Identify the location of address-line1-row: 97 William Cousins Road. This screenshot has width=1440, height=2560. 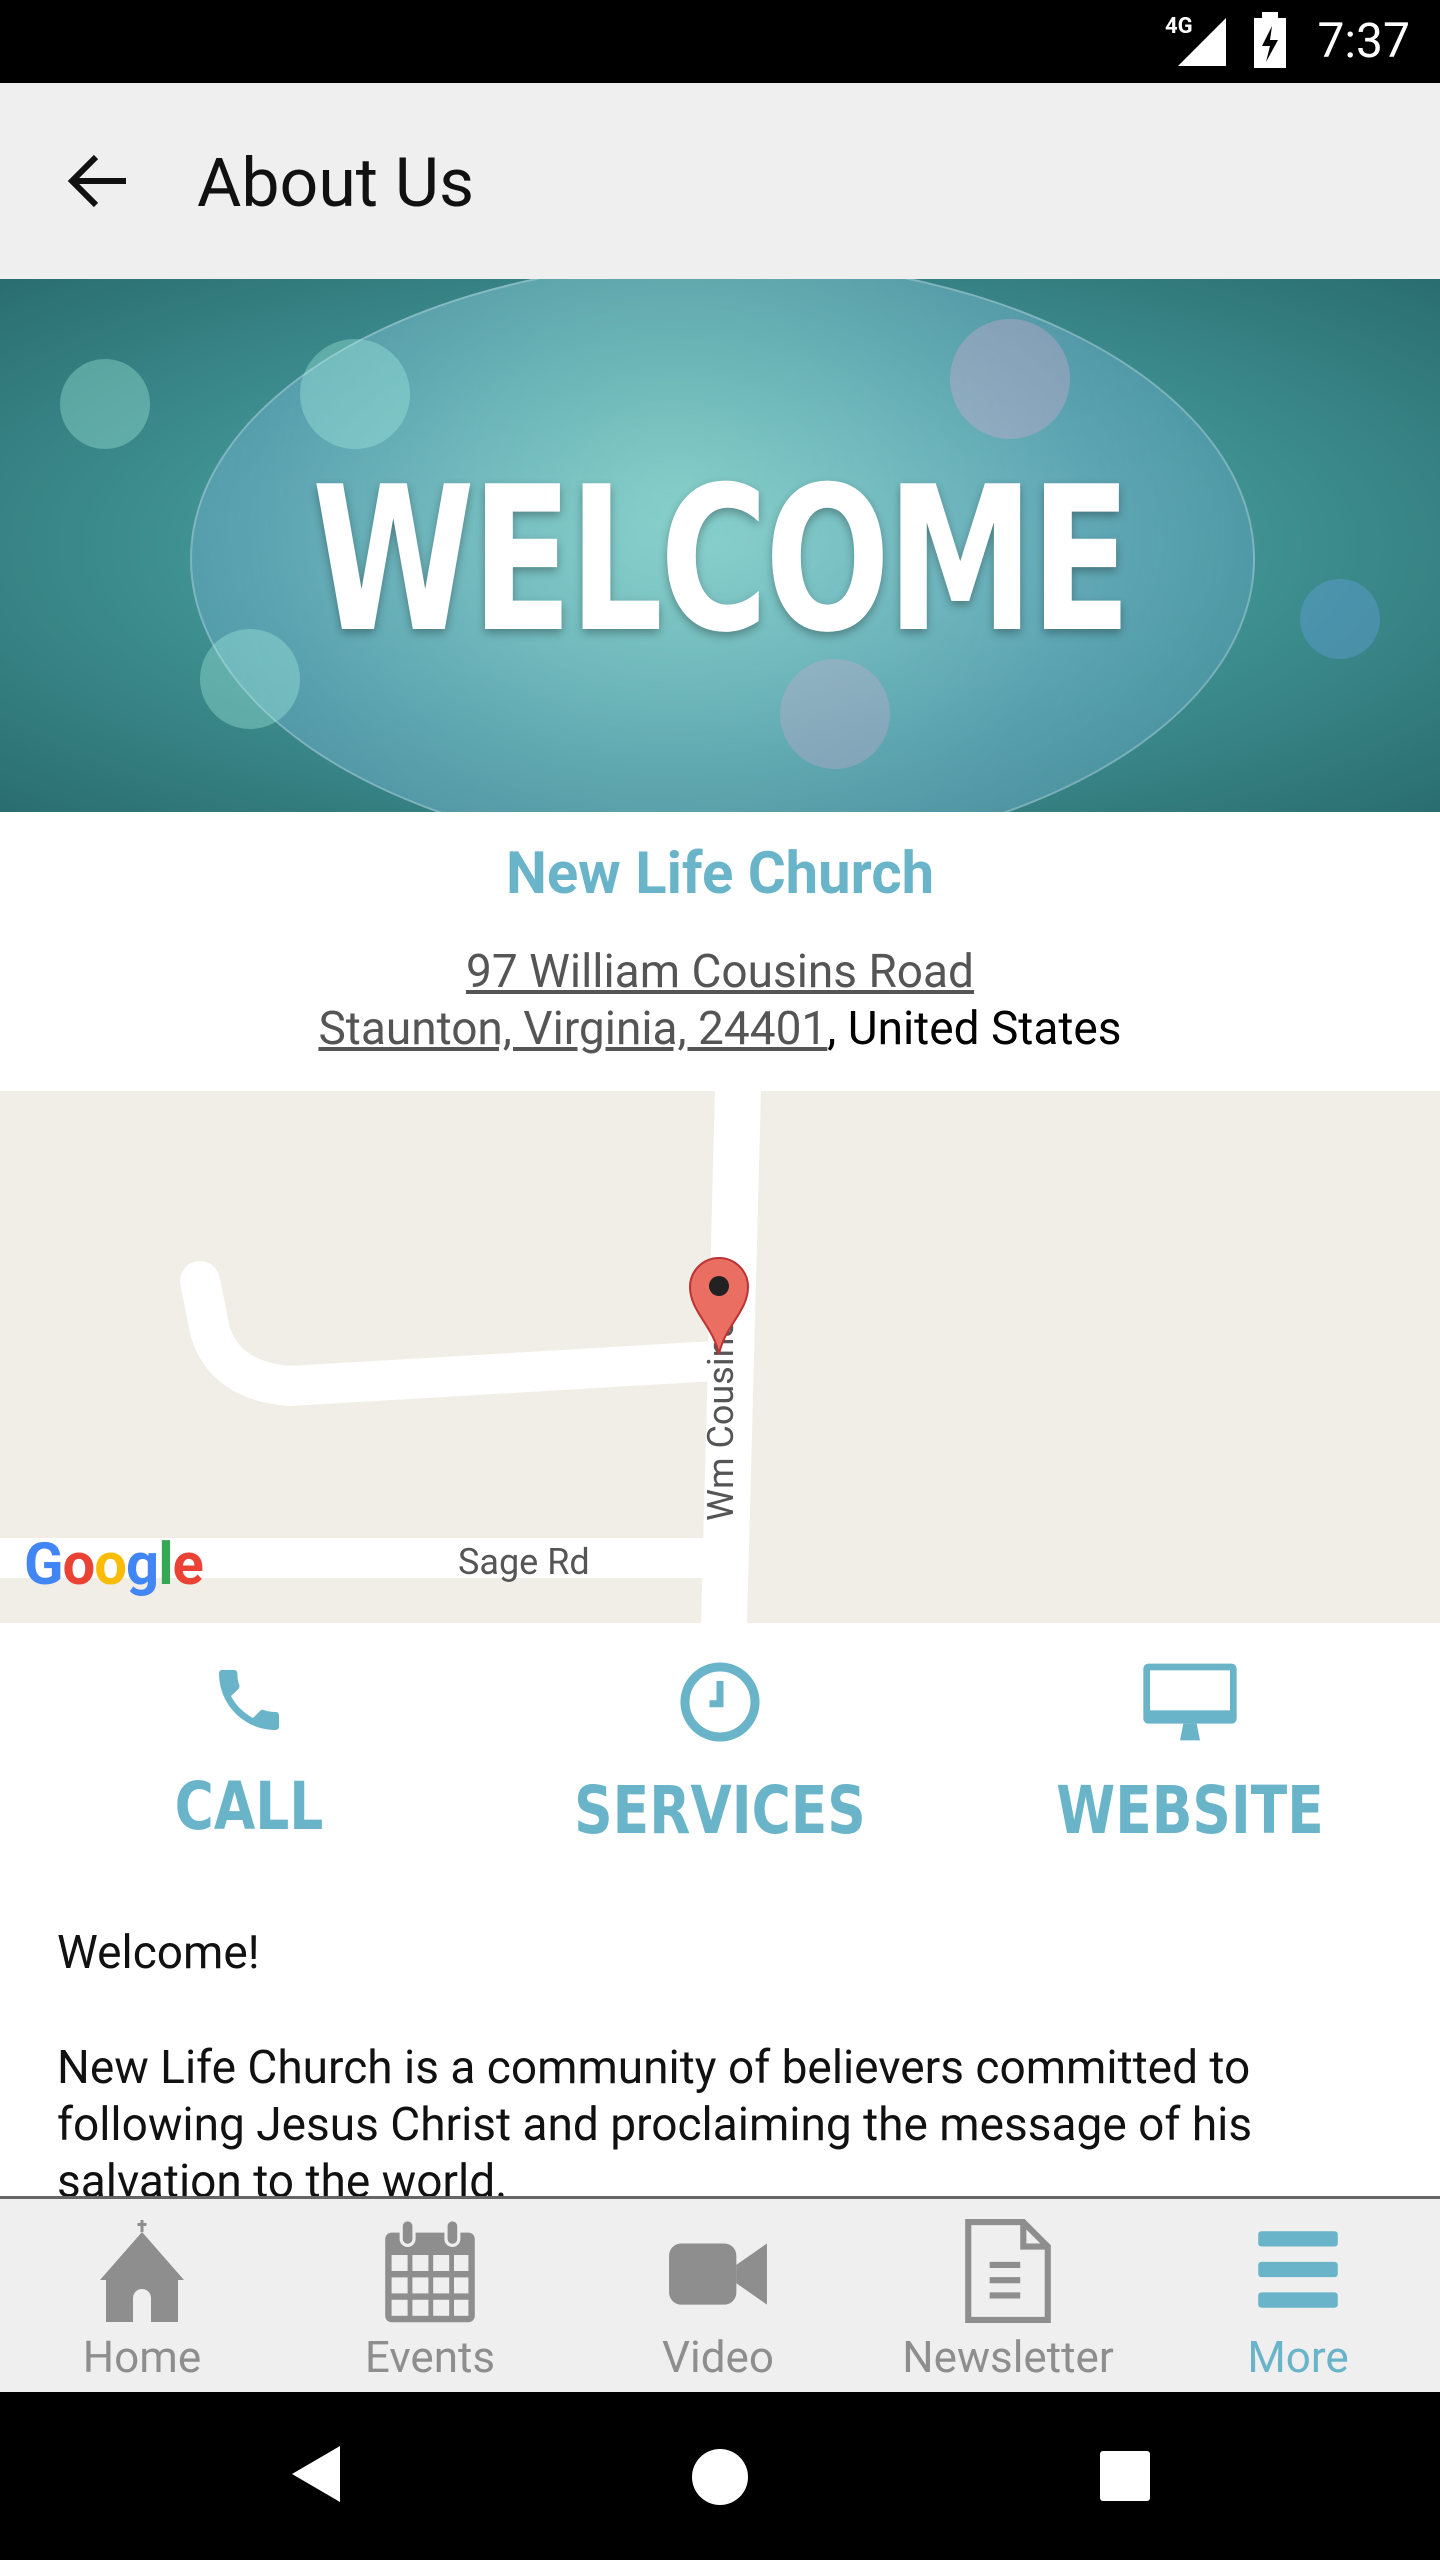
(720, 972).